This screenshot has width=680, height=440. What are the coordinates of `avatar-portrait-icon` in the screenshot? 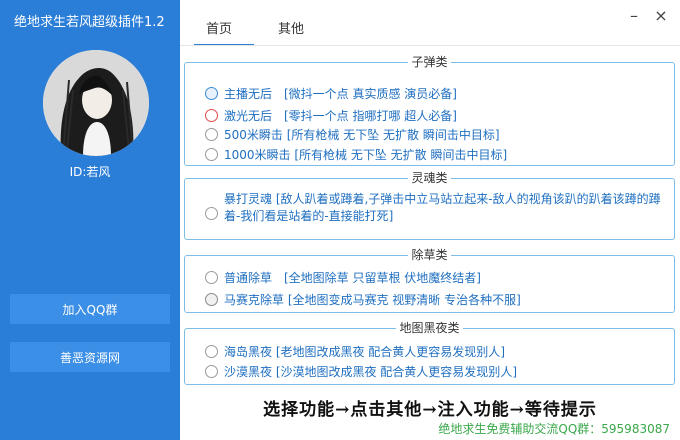 It's located at (96, 103).